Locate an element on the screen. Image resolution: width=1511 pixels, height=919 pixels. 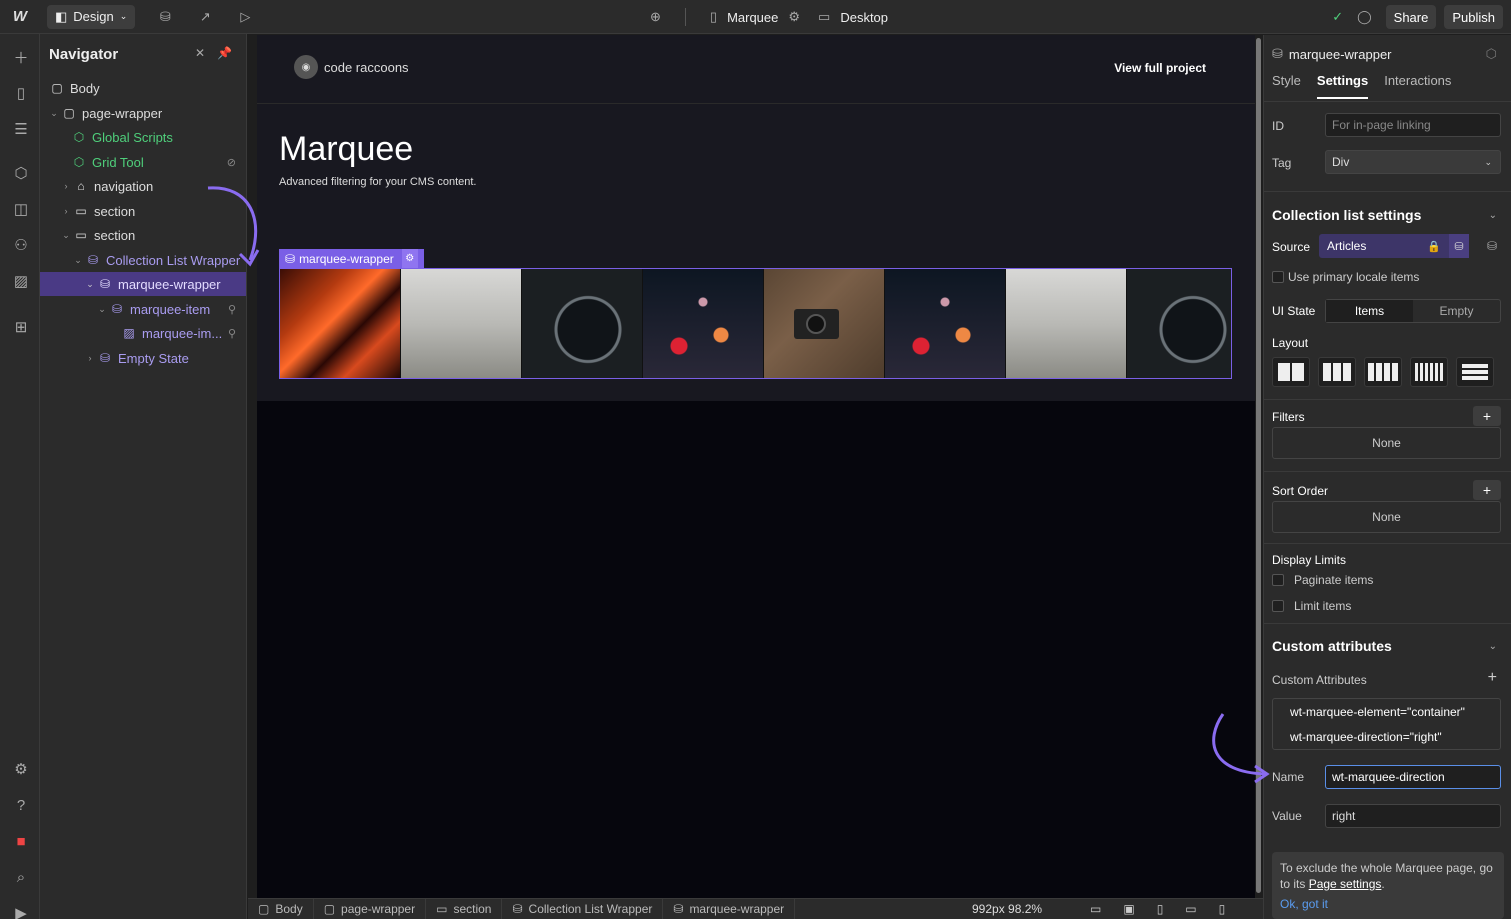
components-icon: ⬡ is located at coordinates (21, 173).